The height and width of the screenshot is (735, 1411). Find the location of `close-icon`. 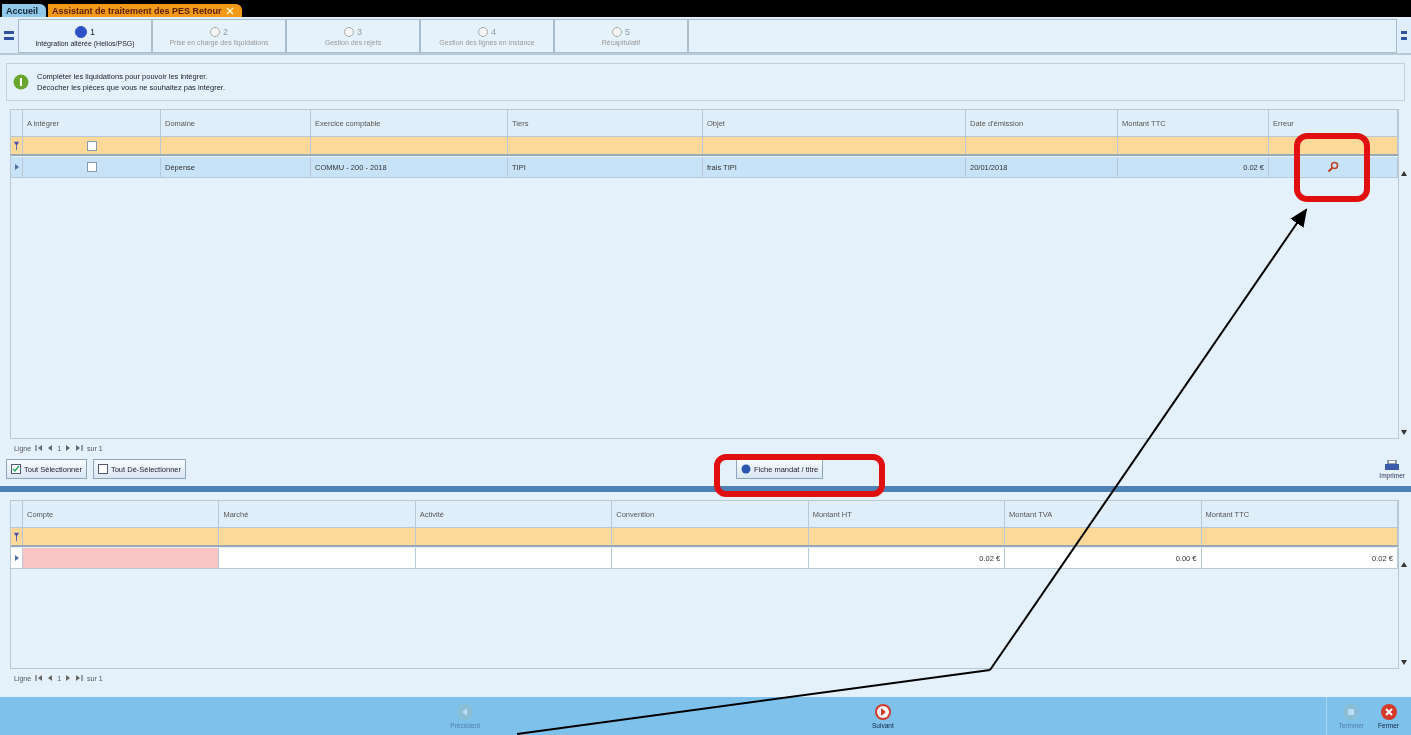

close-icon is located at coordinates (1388, 712).